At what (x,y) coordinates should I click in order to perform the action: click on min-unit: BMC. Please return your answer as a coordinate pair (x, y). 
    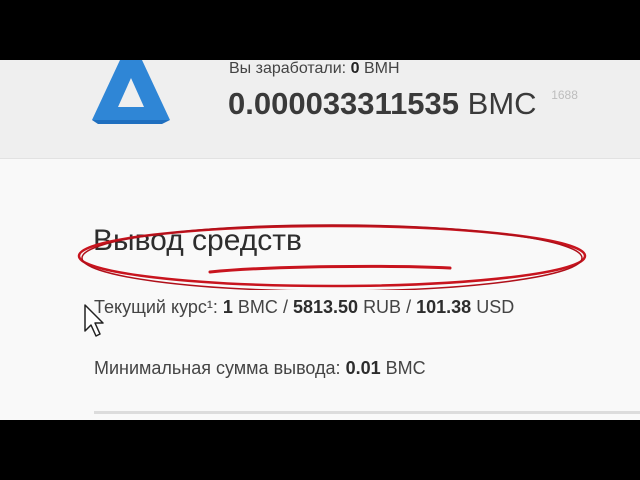
    Looking at the image, I should click on (405, 368).